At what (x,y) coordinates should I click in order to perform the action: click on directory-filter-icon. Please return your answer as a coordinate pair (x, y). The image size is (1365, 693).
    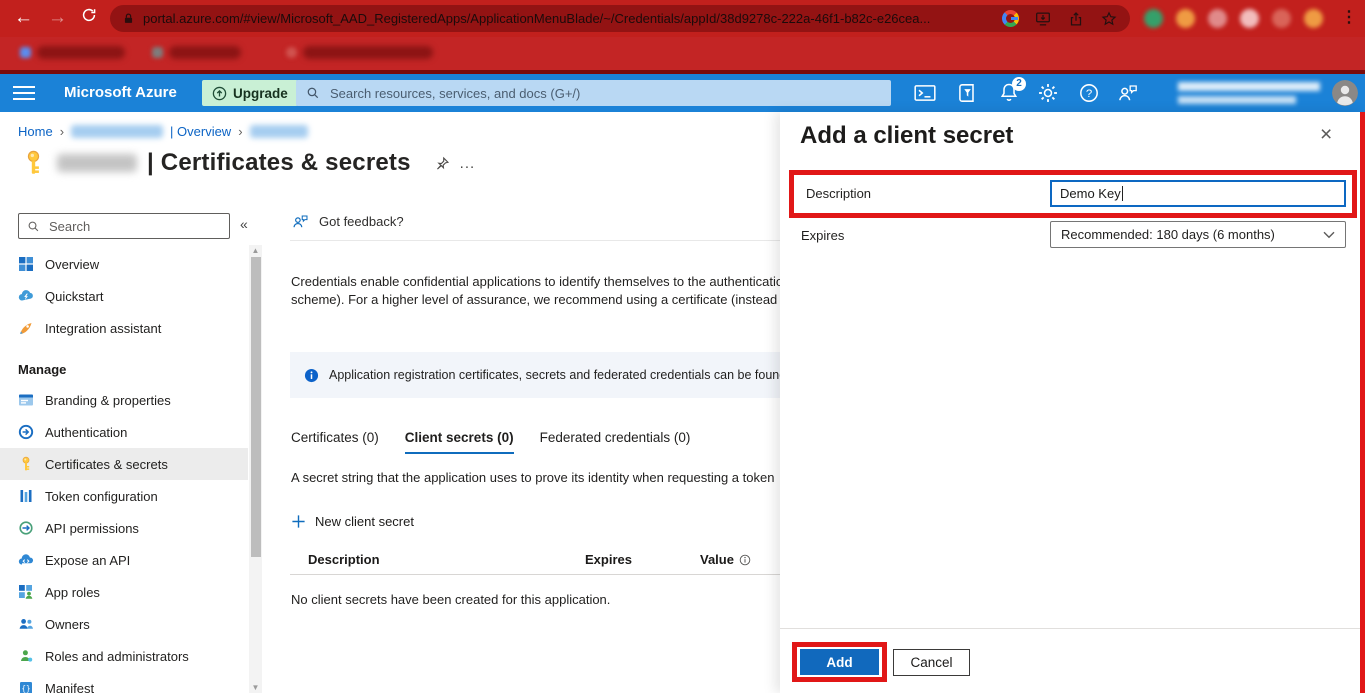
    Looking at the image, I should click on (967, 93).